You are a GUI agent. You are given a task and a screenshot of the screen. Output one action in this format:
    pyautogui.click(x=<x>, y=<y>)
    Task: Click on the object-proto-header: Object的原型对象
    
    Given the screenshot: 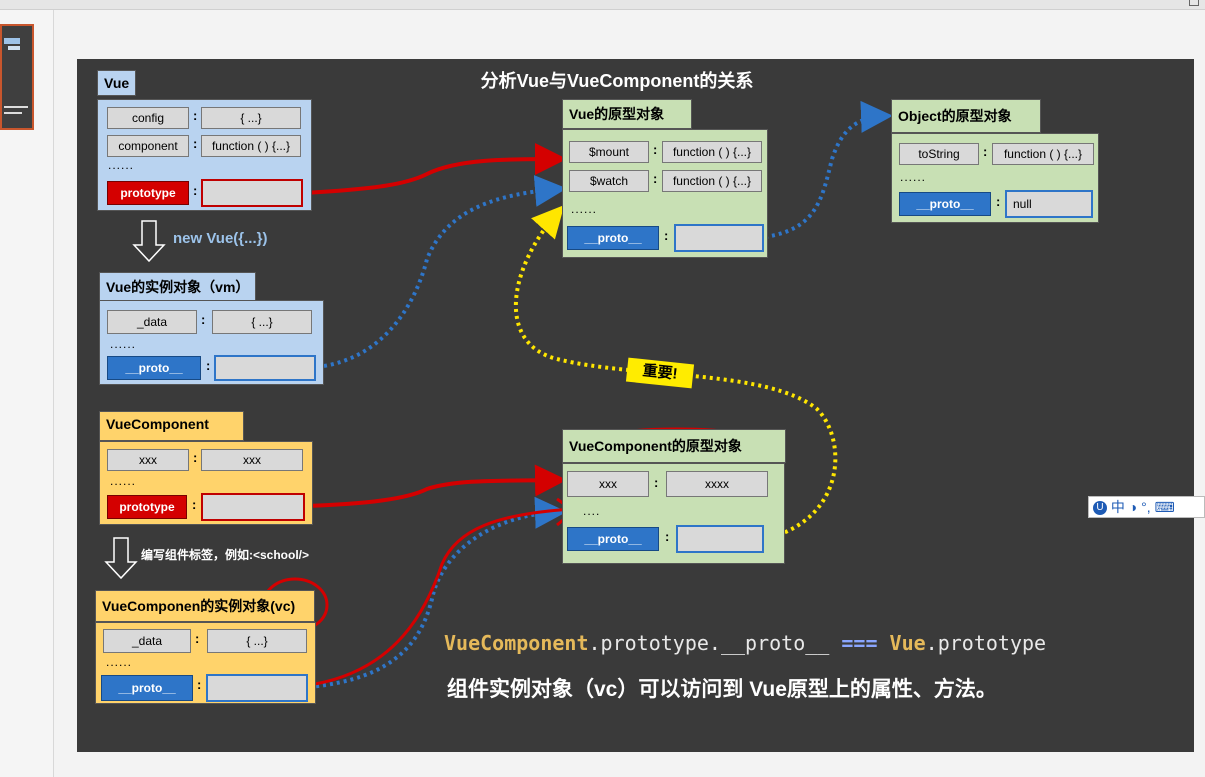 What is the action you would take?
    pyautogui.click(x=966, y=116)
    